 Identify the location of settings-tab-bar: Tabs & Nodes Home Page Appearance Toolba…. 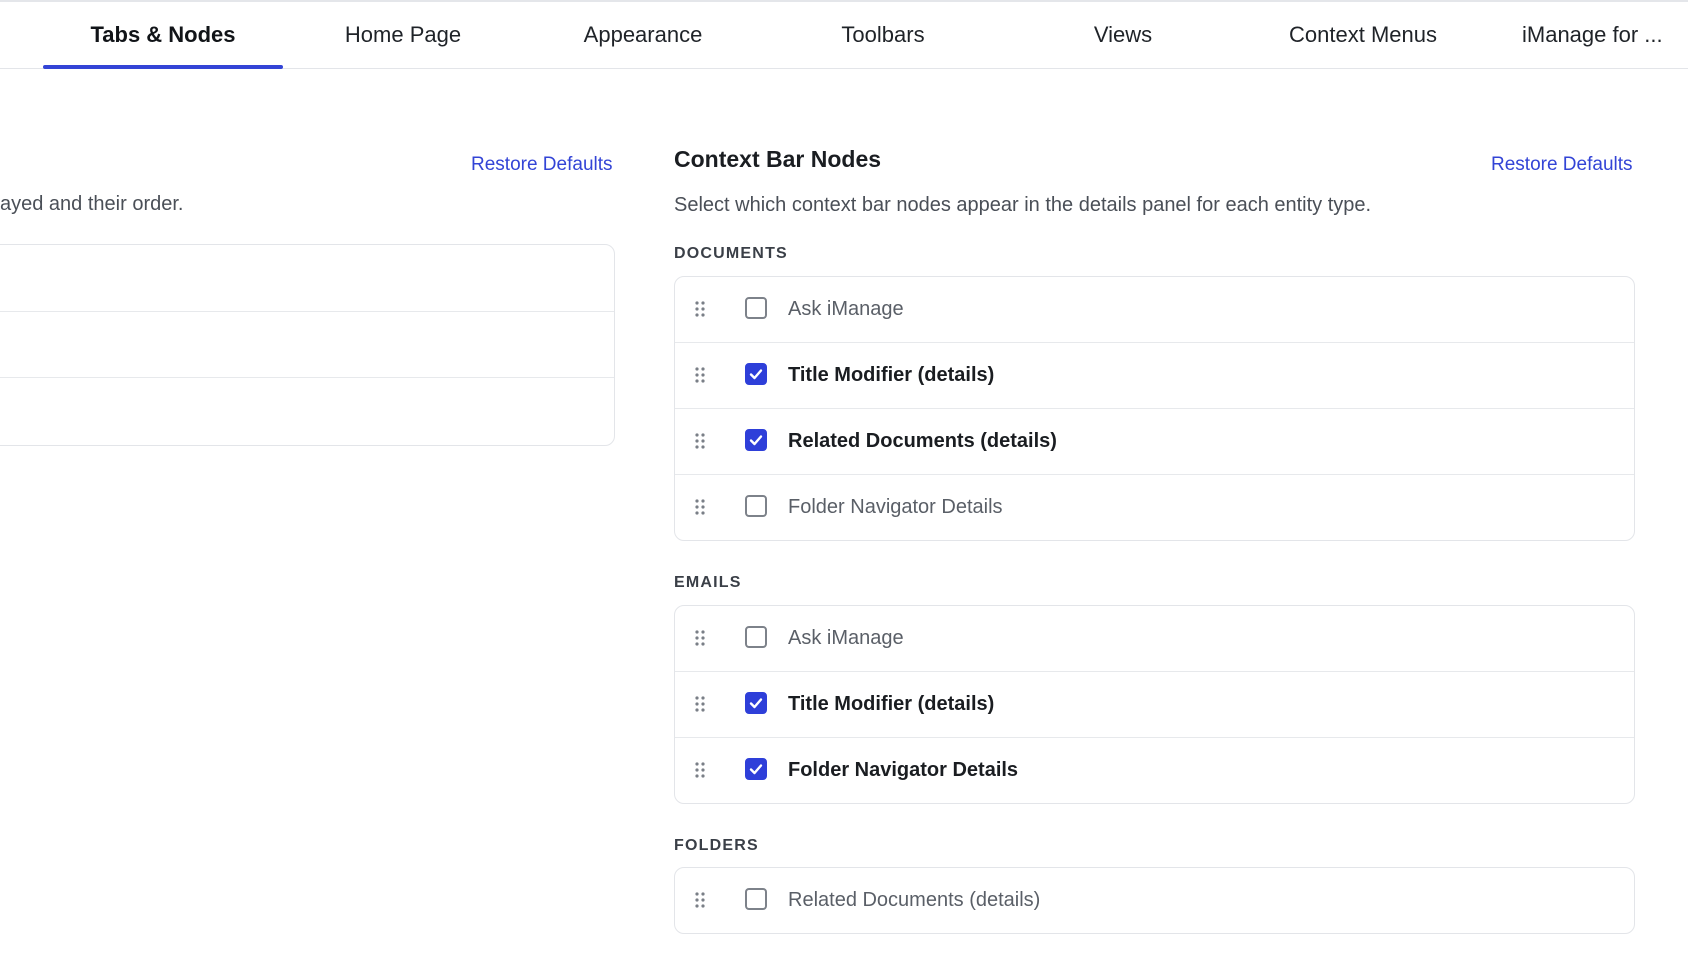
(844, 35).